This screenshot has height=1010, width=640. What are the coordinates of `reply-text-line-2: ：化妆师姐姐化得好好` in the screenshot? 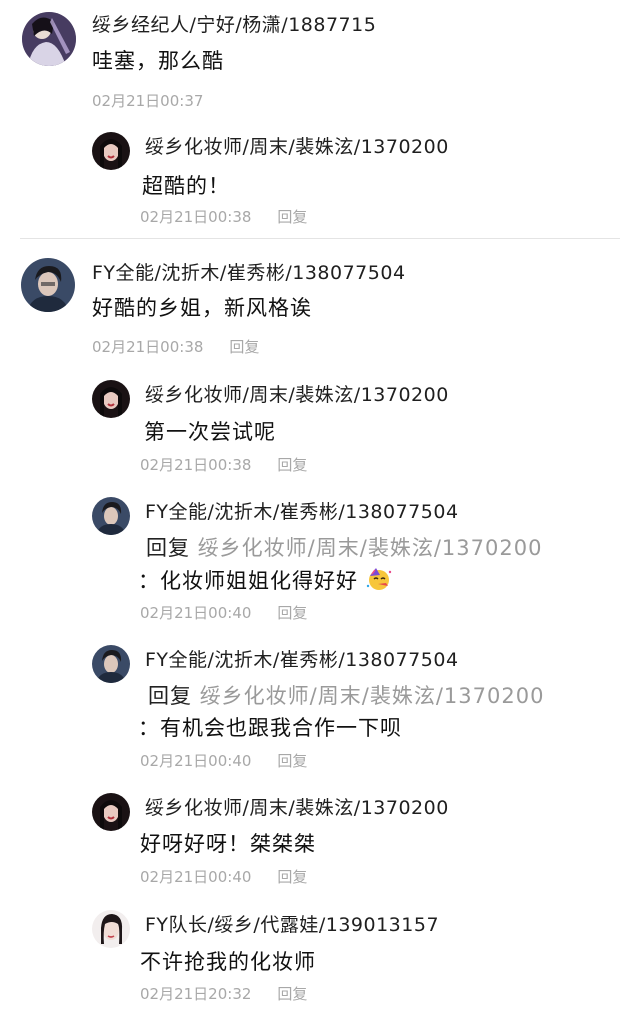 It's located at (265, 580).